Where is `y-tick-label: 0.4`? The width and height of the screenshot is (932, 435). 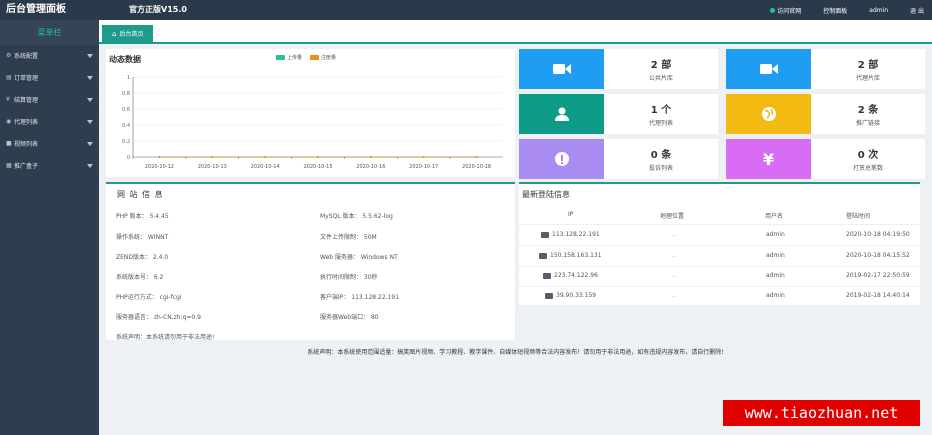 y-tick-label: 0.4 is located at coordinates (126, 126).